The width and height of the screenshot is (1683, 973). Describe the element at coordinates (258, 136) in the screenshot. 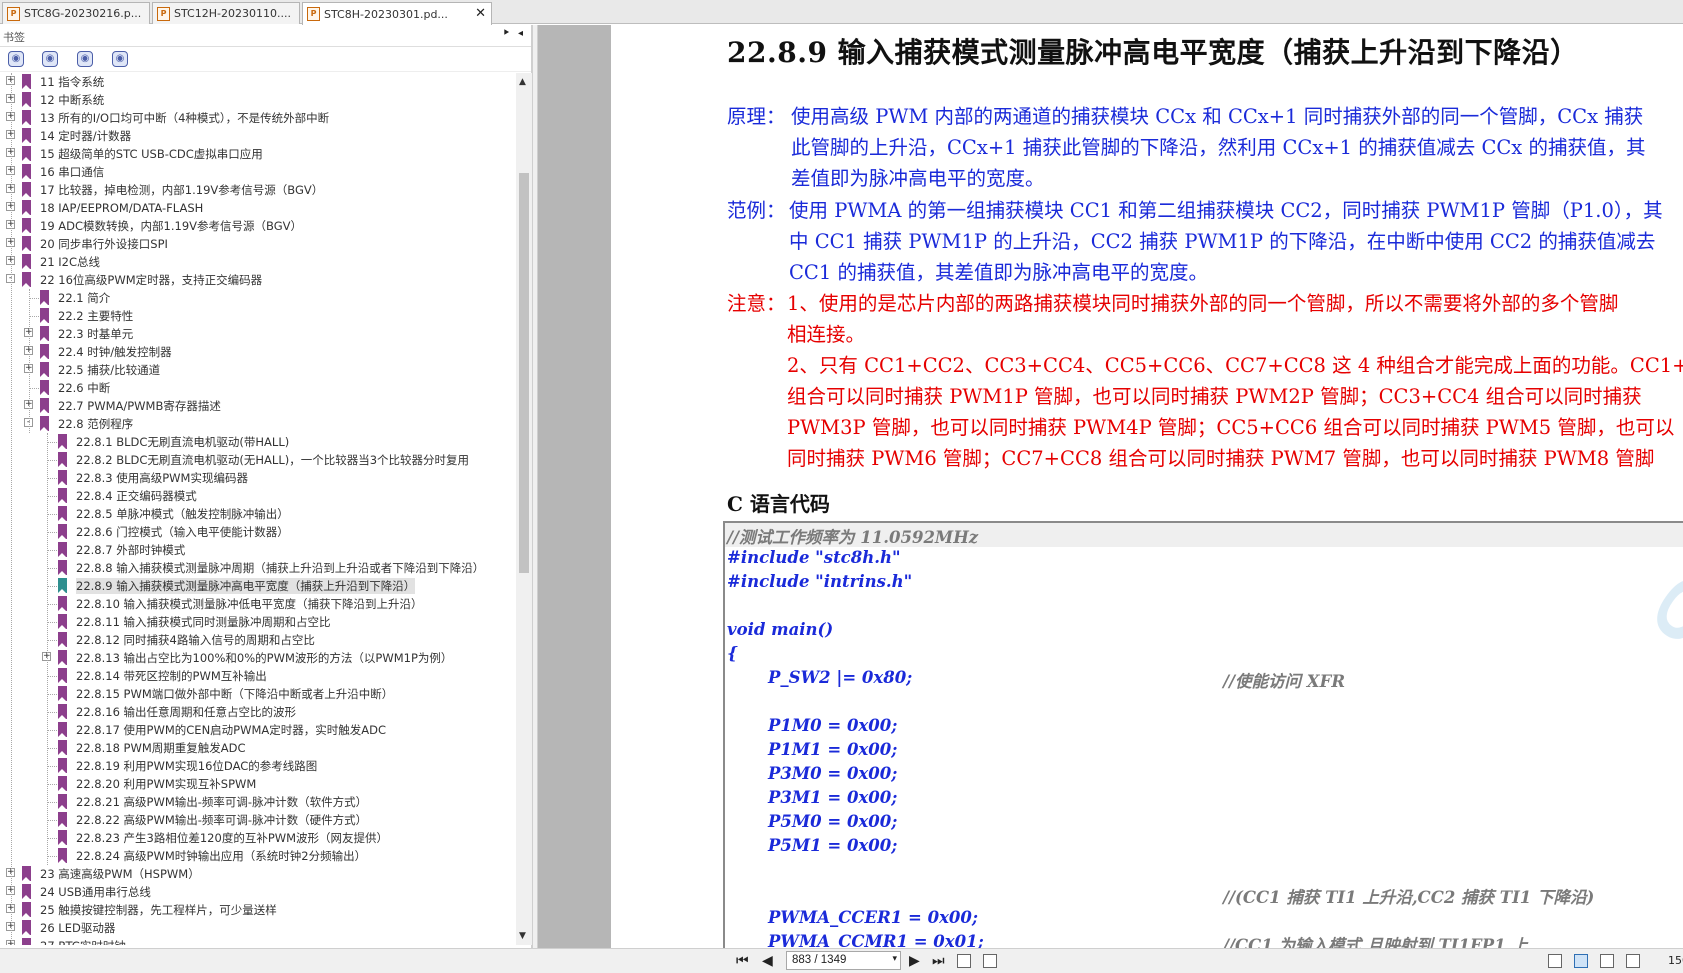

I see `bookmark-item: +14 定时器/计数器` at that location.